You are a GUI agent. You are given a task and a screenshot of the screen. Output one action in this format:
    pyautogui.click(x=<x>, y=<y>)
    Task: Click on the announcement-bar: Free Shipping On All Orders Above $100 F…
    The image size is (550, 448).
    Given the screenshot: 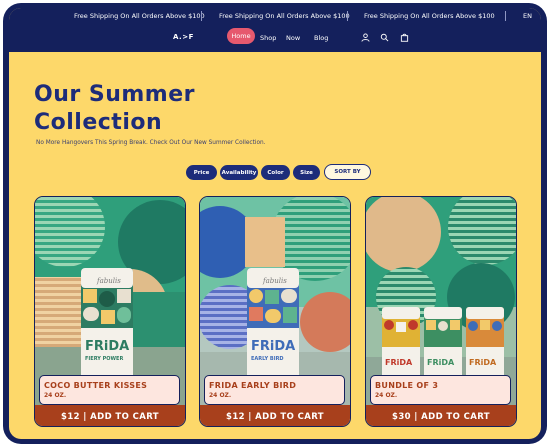 What is the action you would take?
    pyautogui.click(x=275, y=16)
    